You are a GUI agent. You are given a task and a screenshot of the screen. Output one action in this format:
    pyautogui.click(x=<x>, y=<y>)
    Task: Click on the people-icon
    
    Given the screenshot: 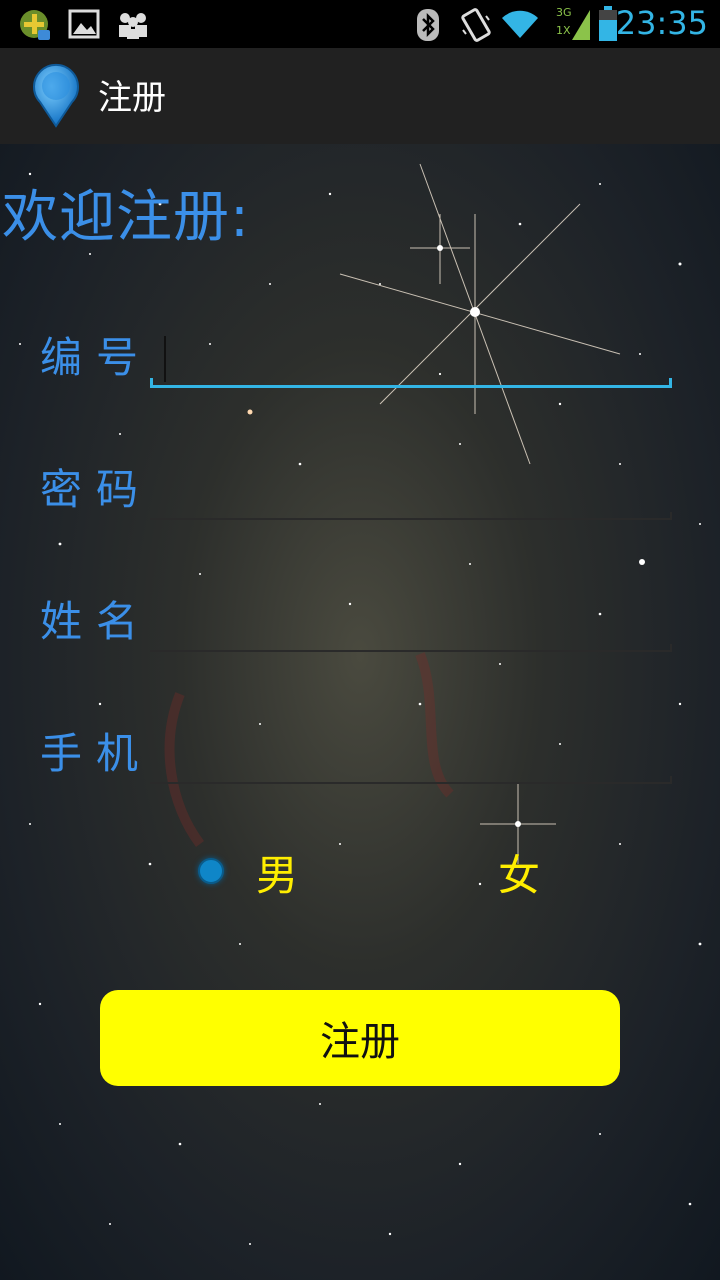 What is the action you would take?
    pyautogui.click(x=133, y=26)
    